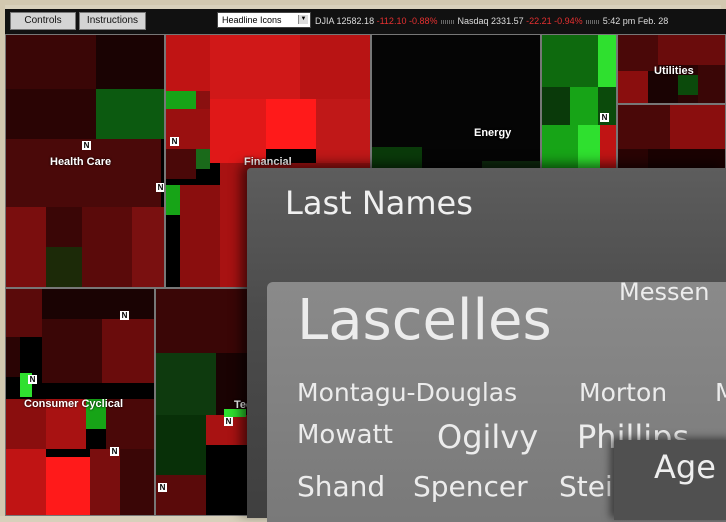 The height and width of the screenshot is (522, 726). I want to click on name-morton: Morton, so click(623, 392).